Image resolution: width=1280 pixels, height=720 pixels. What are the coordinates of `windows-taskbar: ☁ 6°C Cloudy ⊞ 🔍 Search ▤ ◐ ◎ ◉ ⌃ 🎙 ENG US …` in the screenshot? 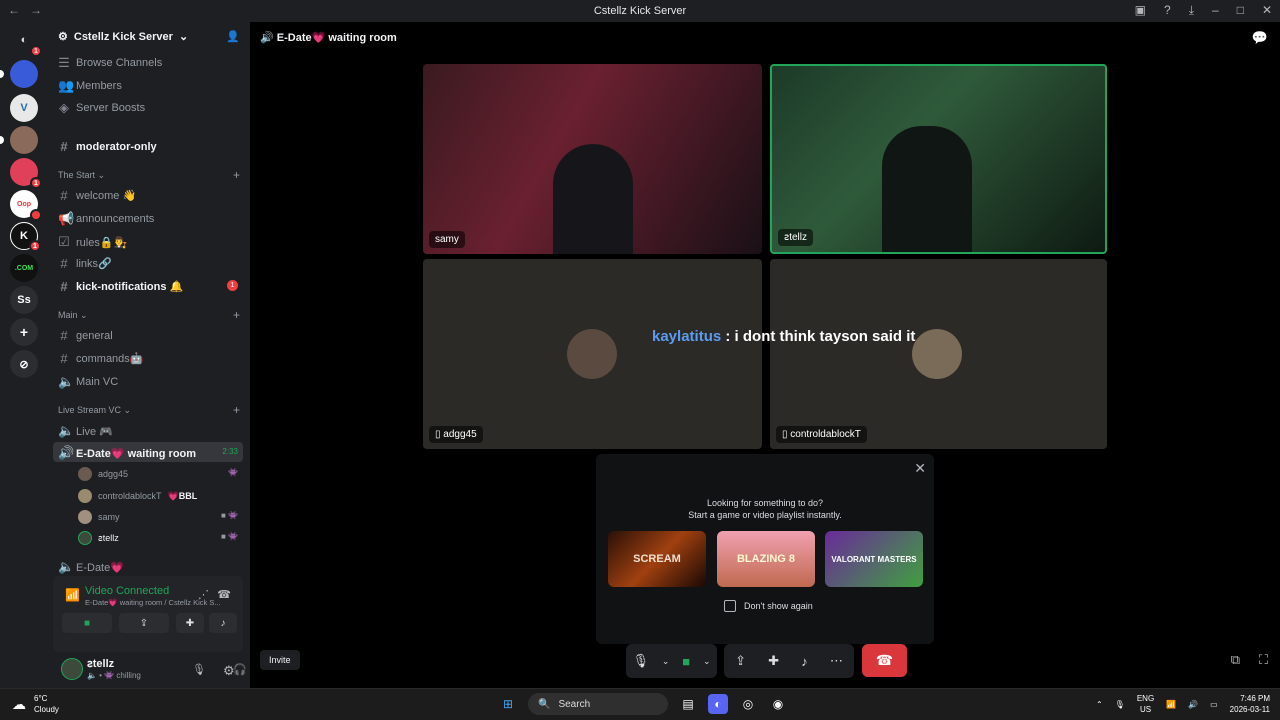 It's located at (640, 704).